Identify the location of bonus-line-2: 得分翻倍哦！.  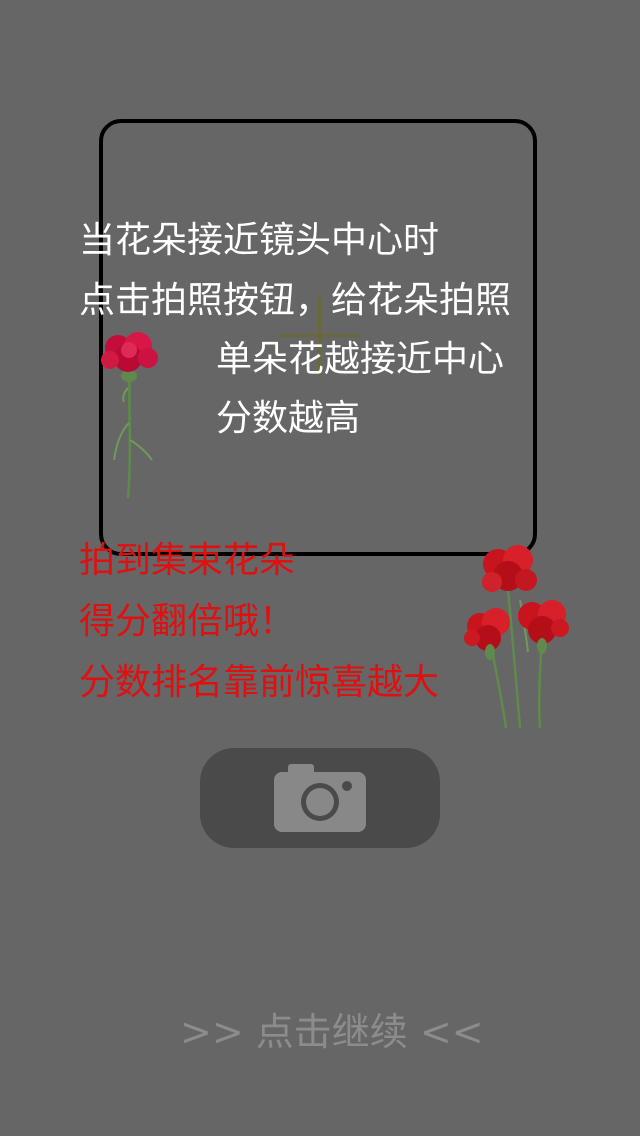
(187, 621).